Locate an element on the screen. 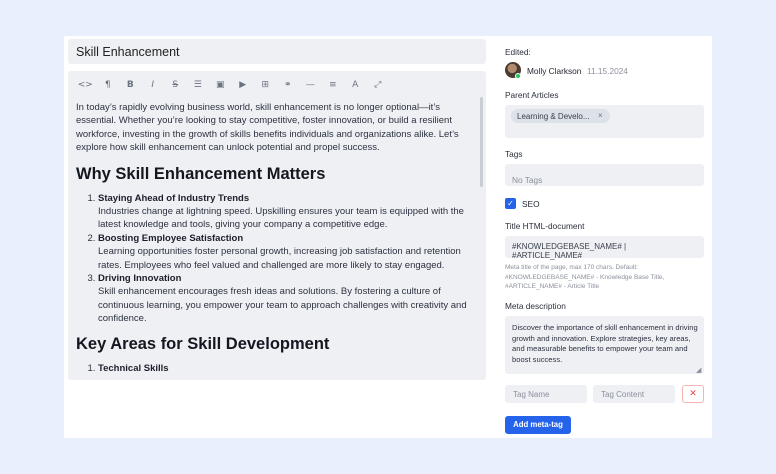  add-meta-tag-button: Add meta-tag is located at coordinates (538, 425).